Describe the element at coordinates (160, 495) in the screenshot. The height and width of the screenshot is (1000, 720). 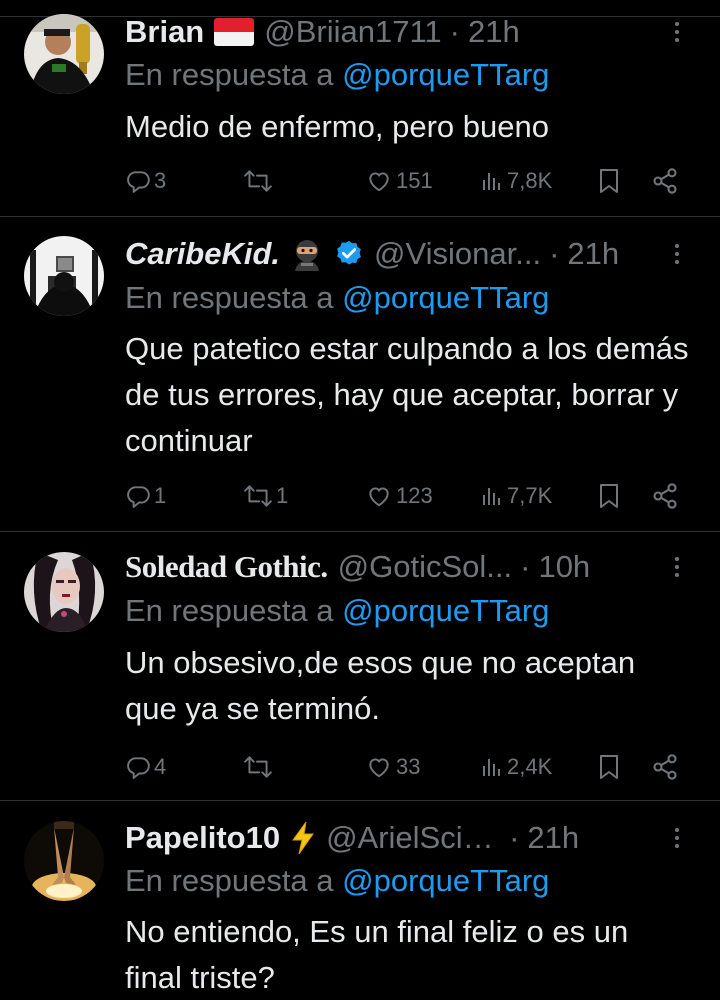
I see `reply-count: 1` at that location.